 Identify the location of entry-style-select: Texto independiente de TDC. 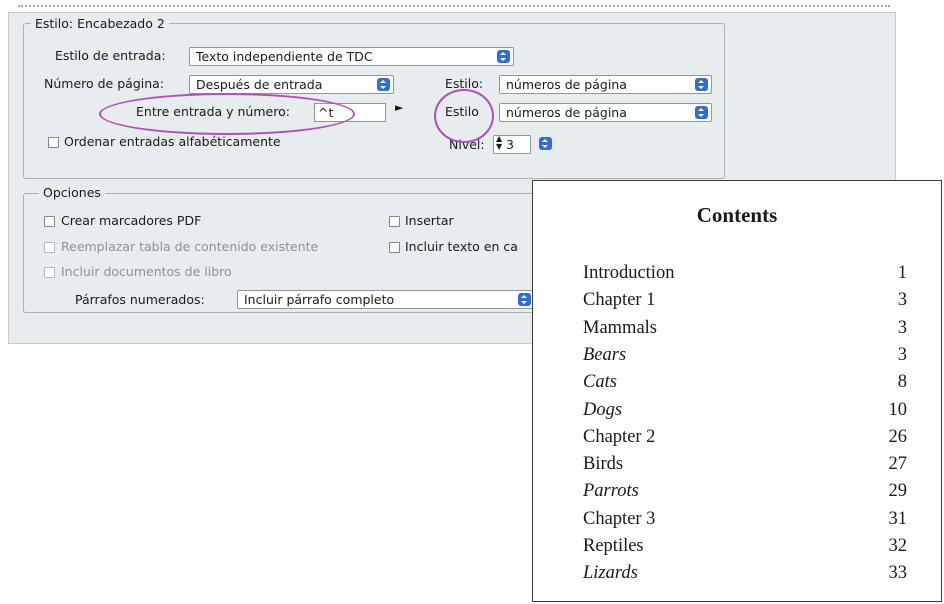
(351, 56).